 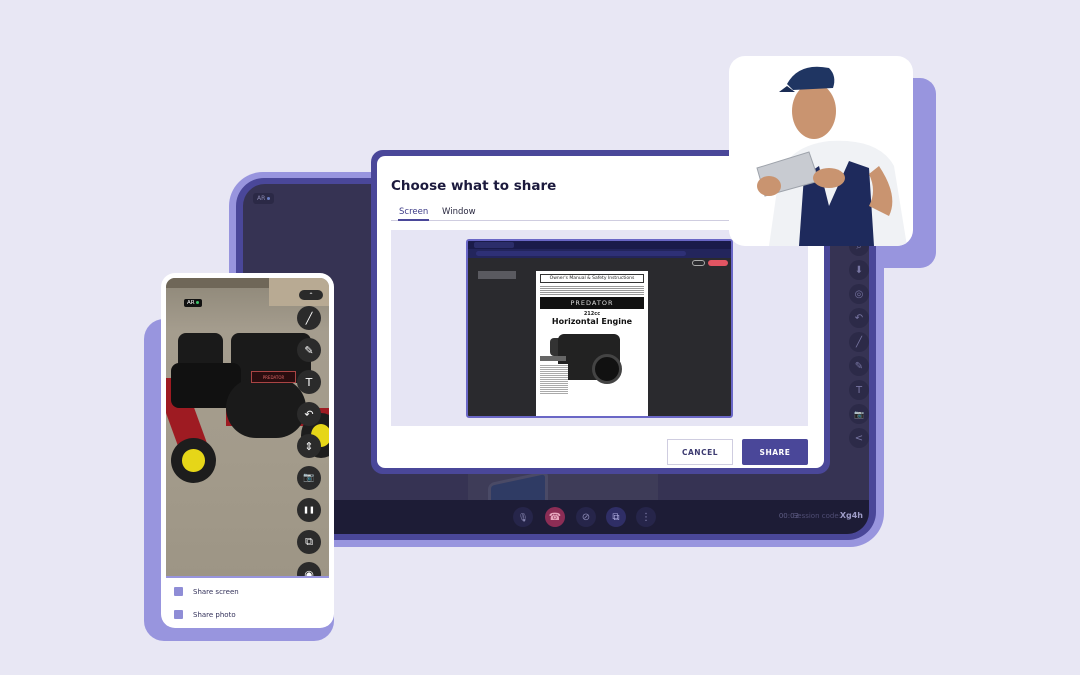 I want to click on background-wall, so click(x=221, y=283).